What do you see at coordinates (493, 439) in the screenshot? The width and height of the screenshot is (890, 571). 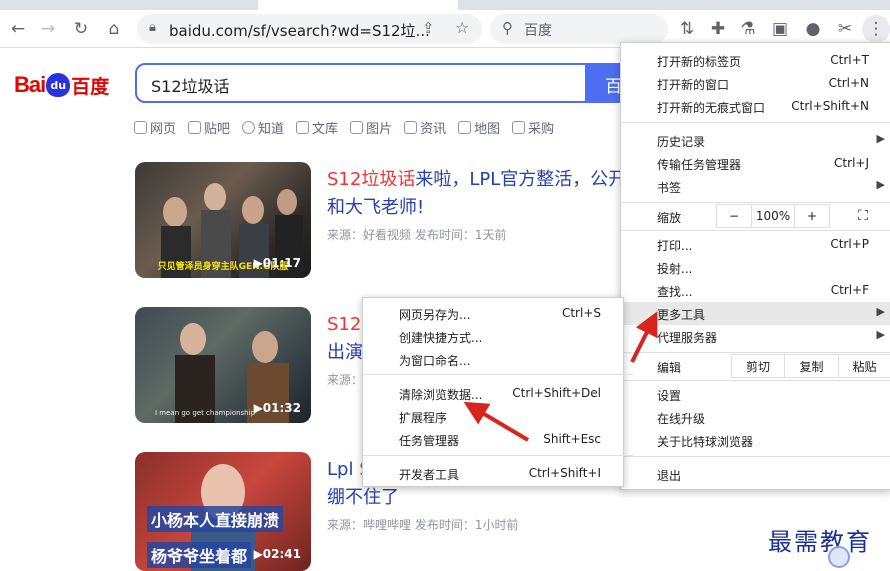 I see `menu-task-manager: 任务管理器 Shift+Esc` at bounding box center [493, 439].